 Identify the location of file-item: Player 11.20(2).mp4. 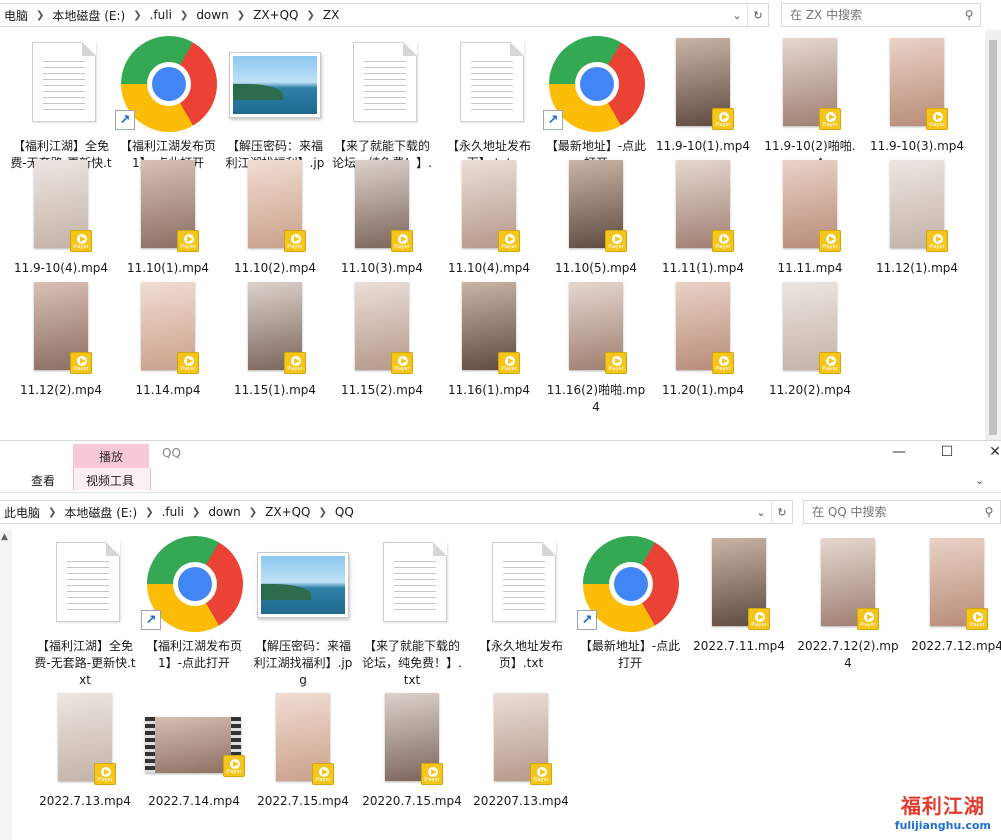
(810, 339).